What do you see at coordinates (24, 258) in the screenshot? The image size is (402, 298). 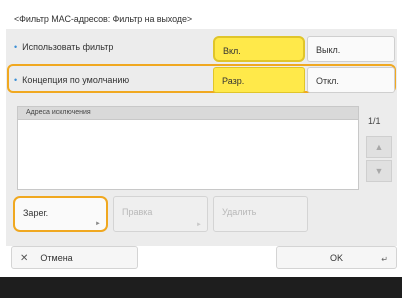 I see `close-icon: ✕` at bounding box center [24, 258].